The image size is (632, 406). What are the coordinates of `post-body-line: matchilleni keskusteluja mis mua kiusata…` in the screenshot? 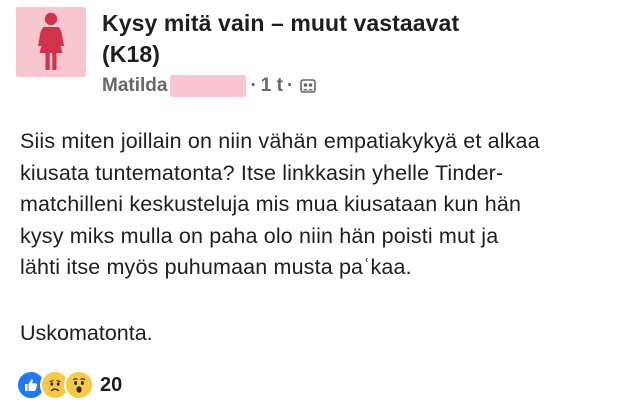 It's located at (271, 204).